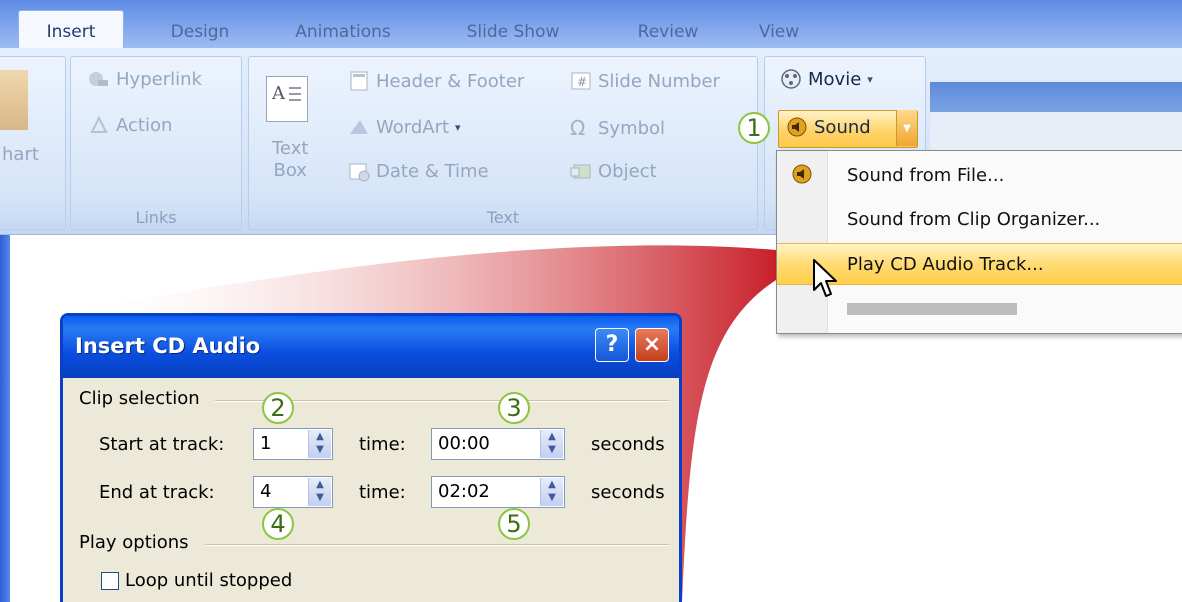  I want to click on wordart-icon, so click(359, 127).